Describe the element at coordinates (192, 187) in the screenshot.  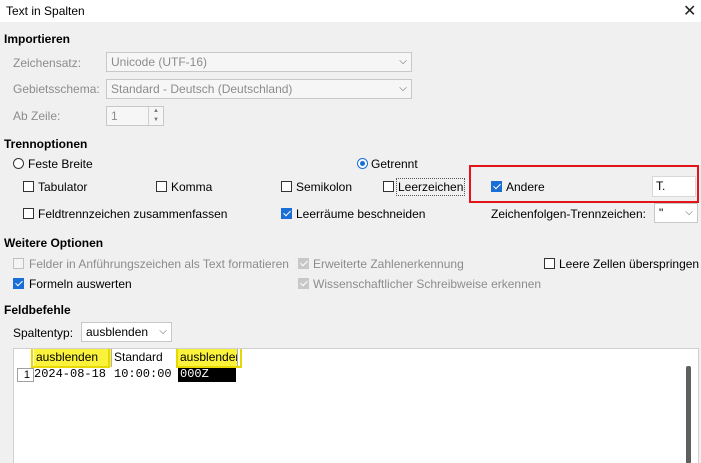
I see `comma-label: Komma` at that location.